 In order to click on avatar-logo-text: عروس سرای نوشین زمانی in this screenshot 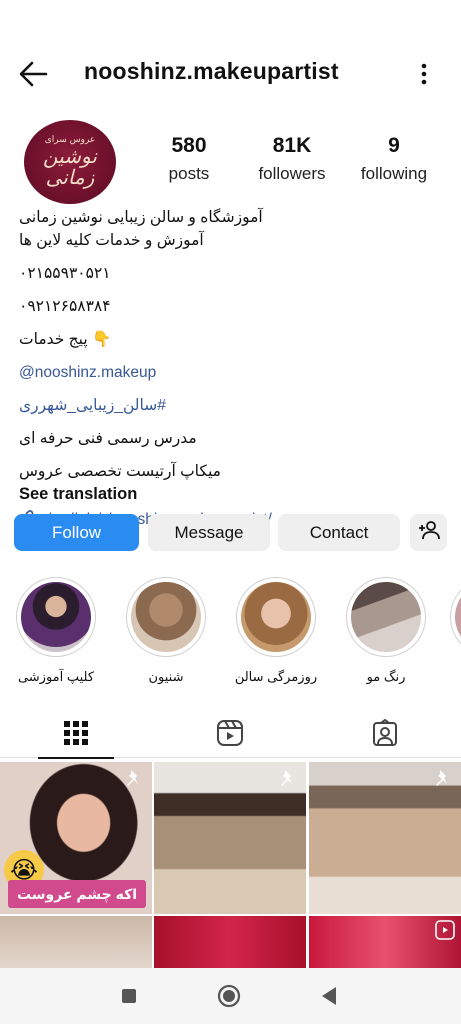, I will do `click(70, 162)`.